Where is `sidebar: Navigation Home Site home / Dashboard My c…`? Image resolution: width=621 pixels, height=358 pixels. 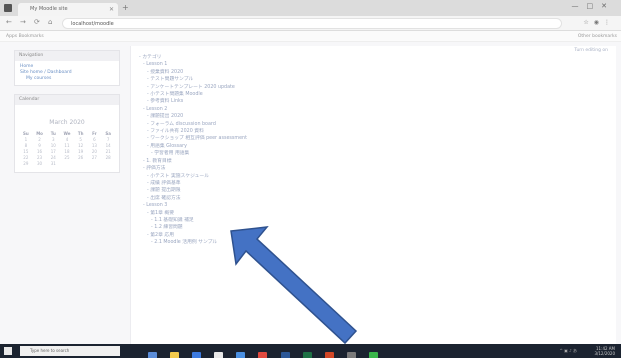 sidebar: Navigation Home Site home / Dashboard My c… is located at coordinates (67, 115).